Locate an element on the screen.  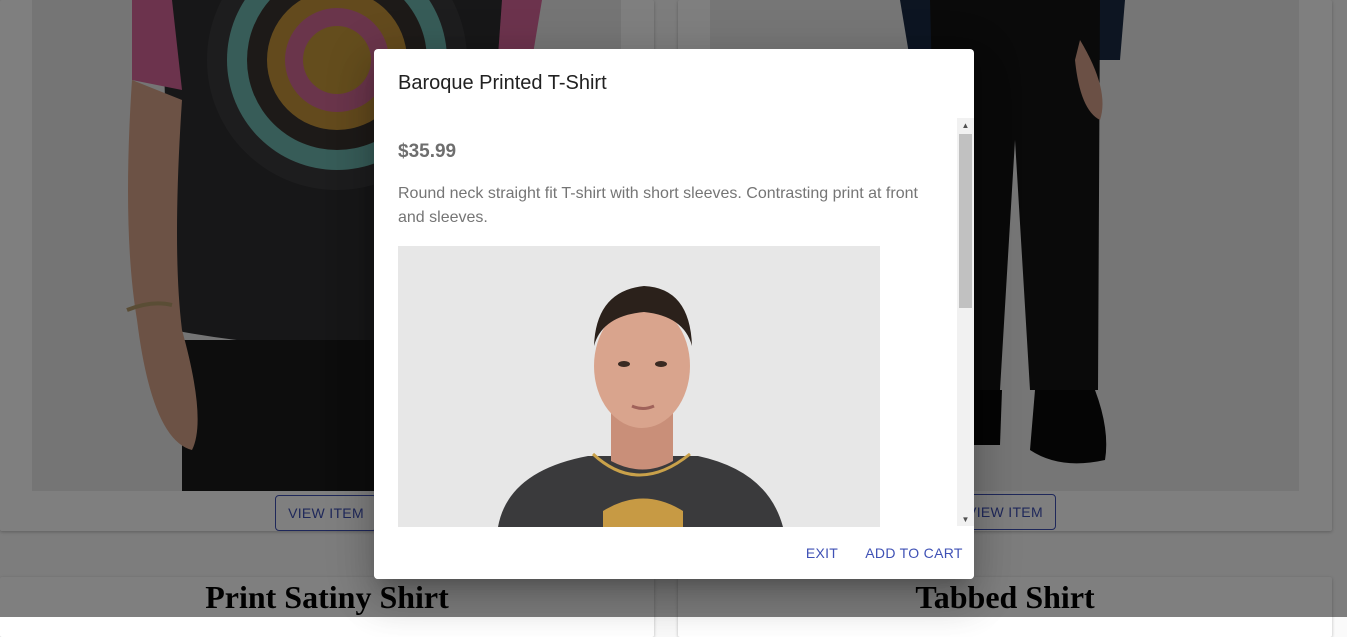
product-price: $35.99 is located at coordinates (427, 151).